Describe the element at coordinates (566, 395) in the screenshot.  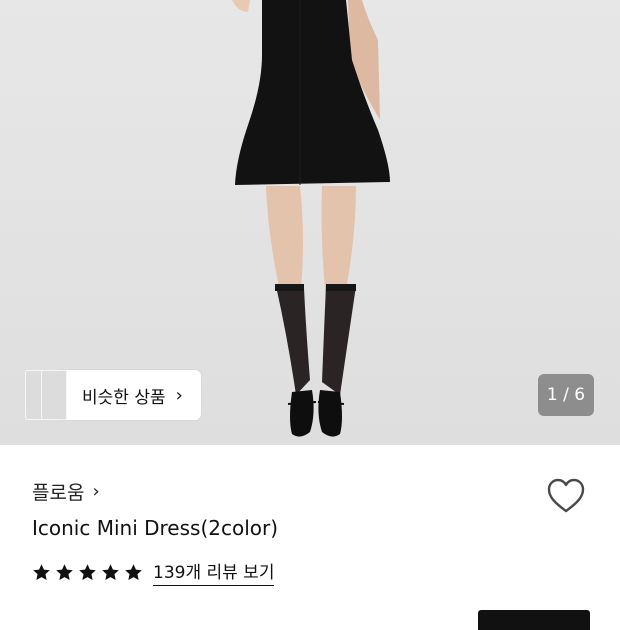
I see `image-pager-indicator: 1 / 6` at that location.